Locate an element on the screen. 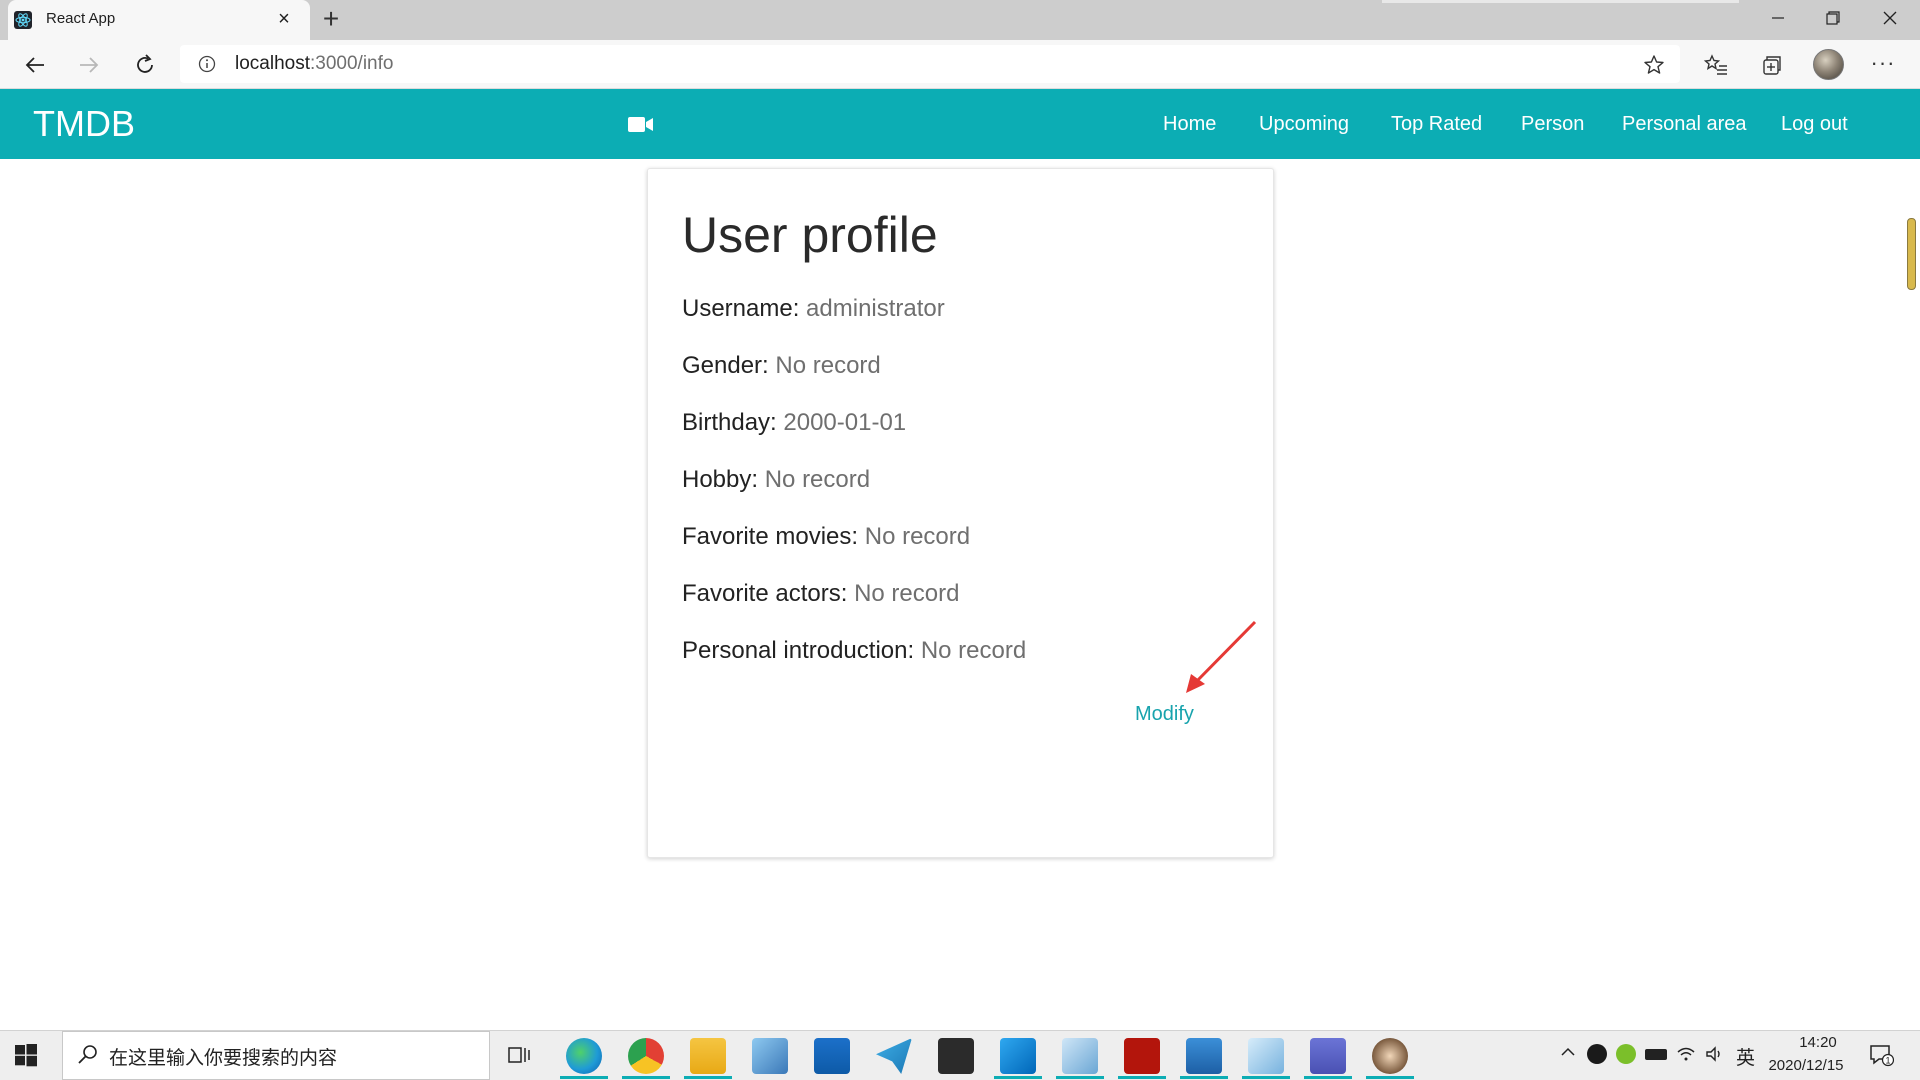  field-label: Gender: is located at coordinates (725, 365).